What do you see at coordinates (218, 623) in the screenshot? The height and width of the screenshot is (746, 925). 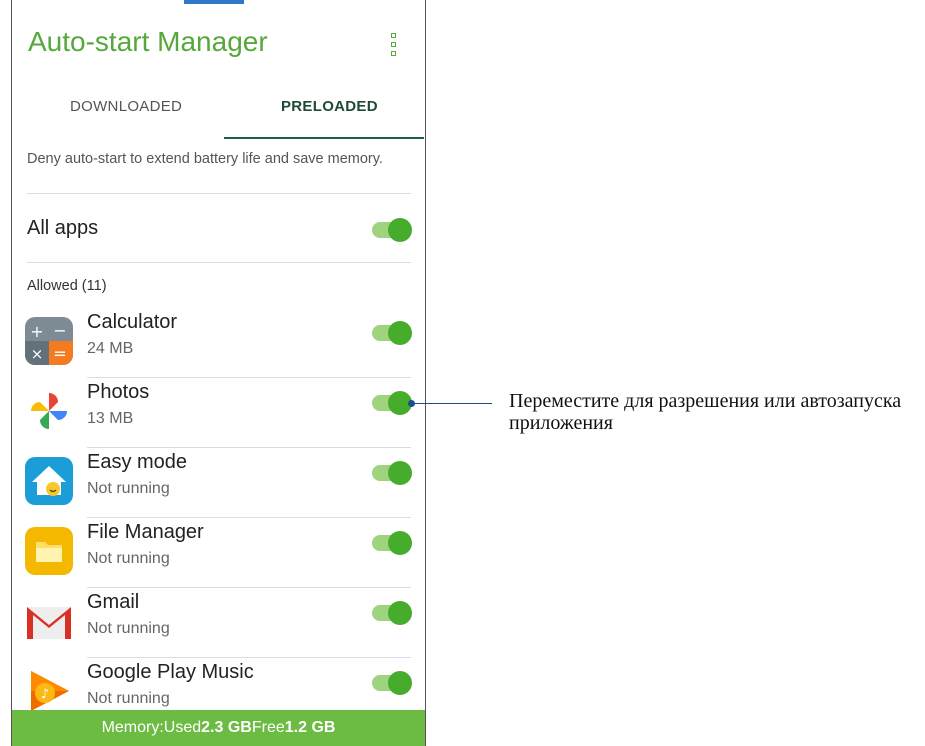 I see `list-item: Gmail Not running` at bounding box center [218, 623].